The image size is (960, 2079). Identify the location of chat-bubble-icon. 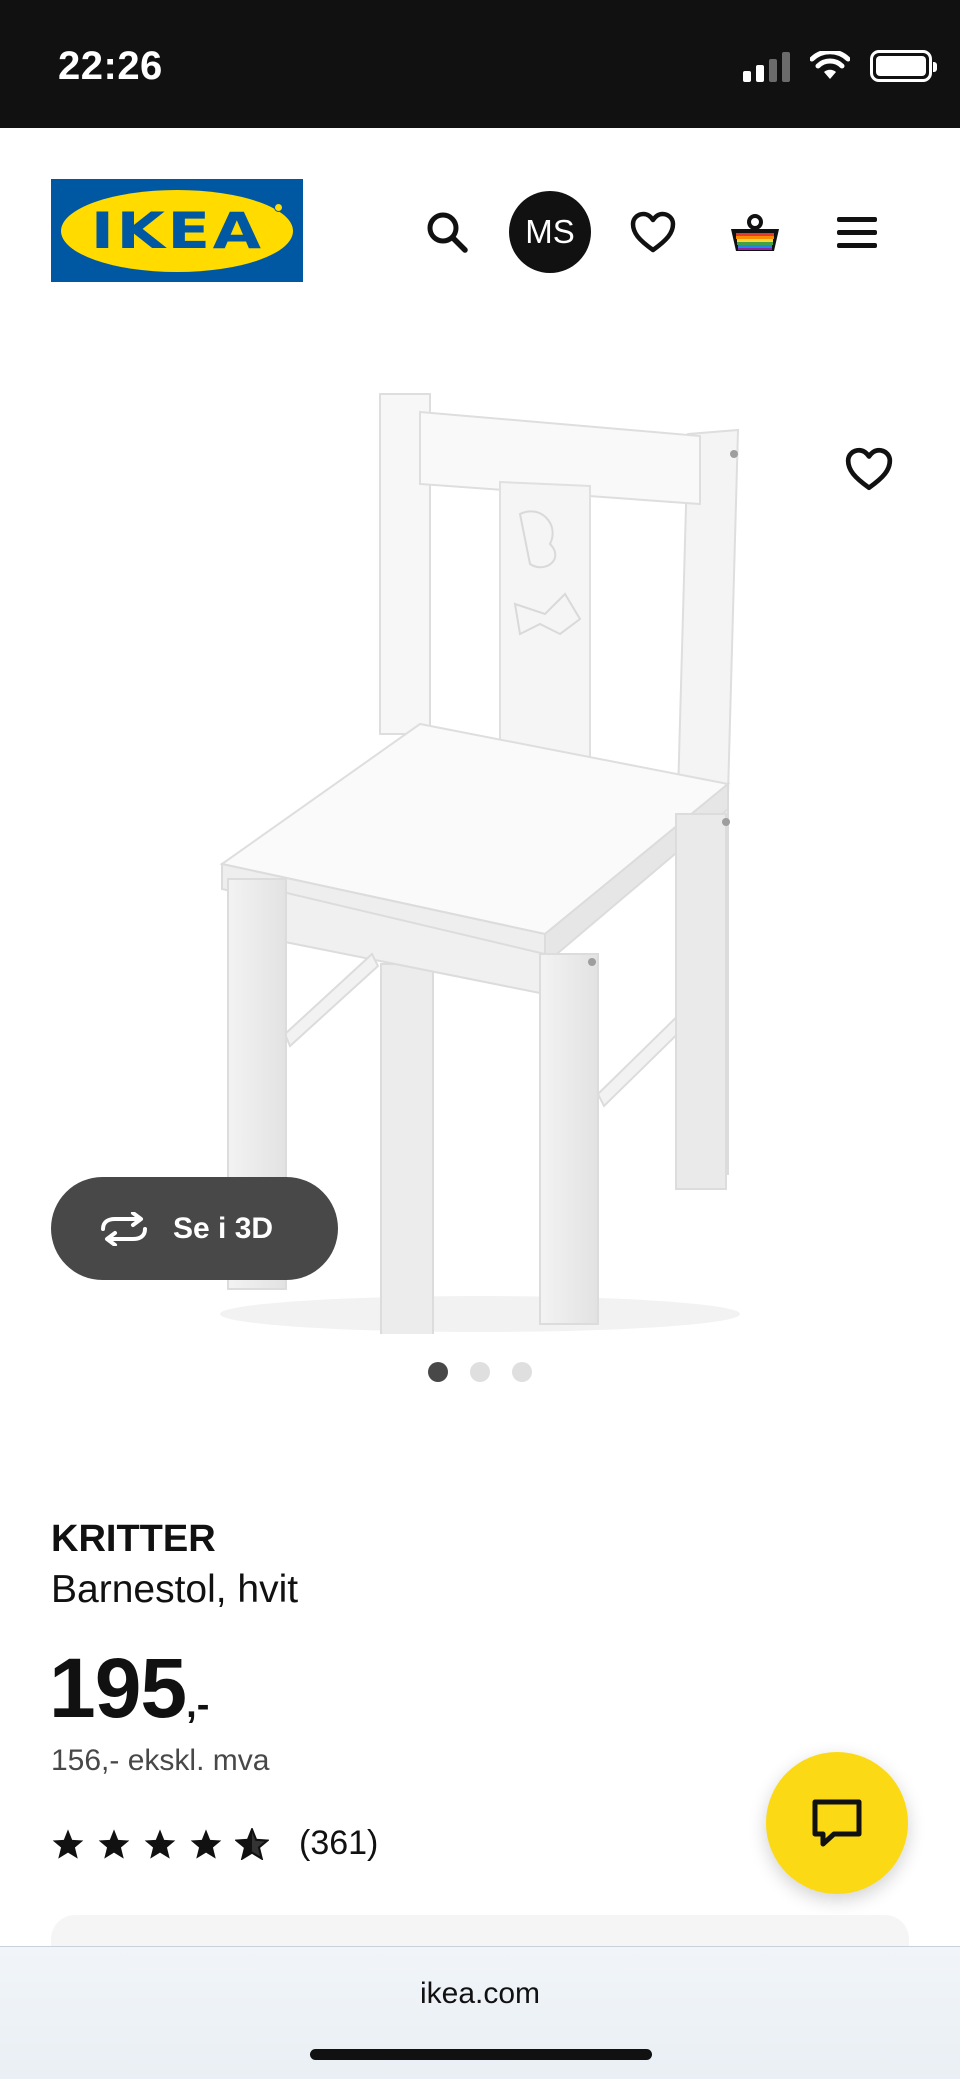
(837, 1823).